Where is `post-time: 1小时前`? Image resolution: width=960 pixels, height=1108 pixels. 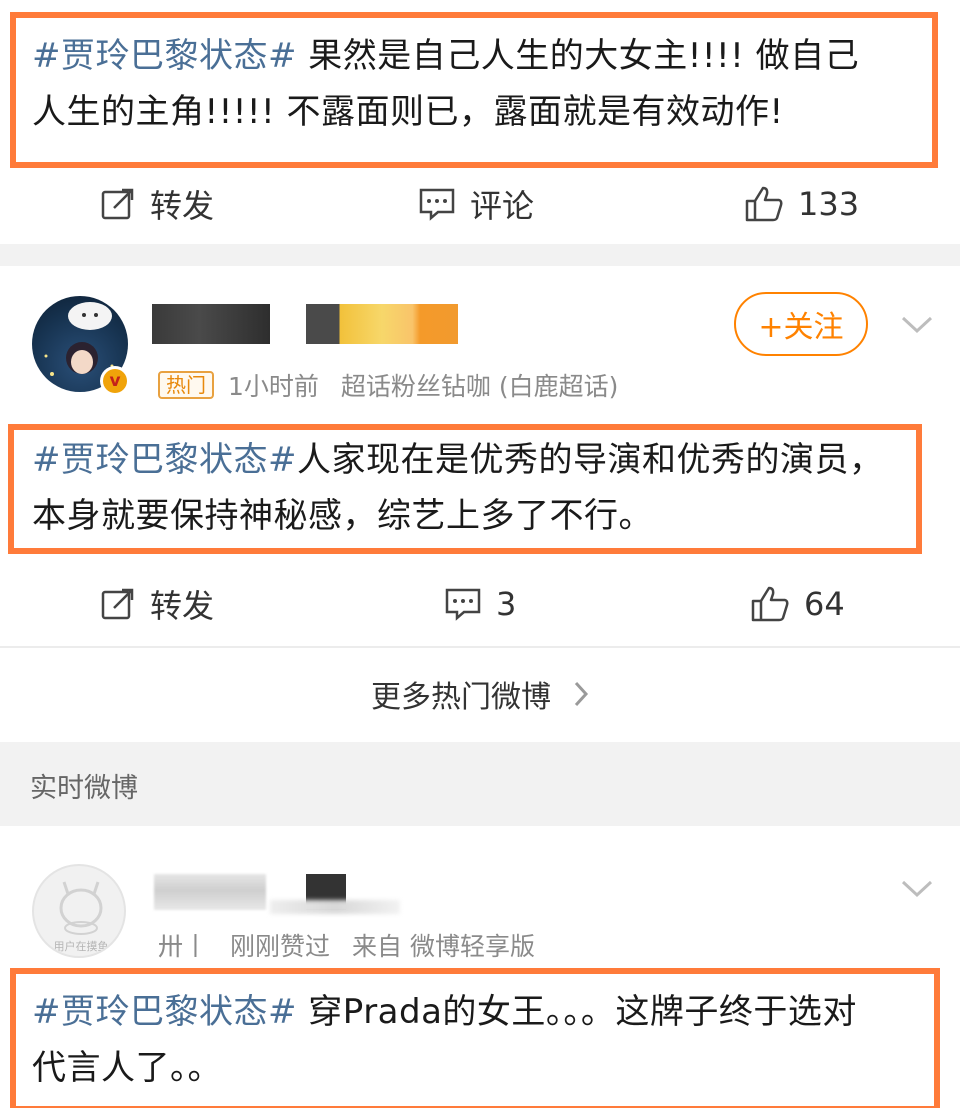 post-time: 1小时前 is located at coordinates (273, 386).